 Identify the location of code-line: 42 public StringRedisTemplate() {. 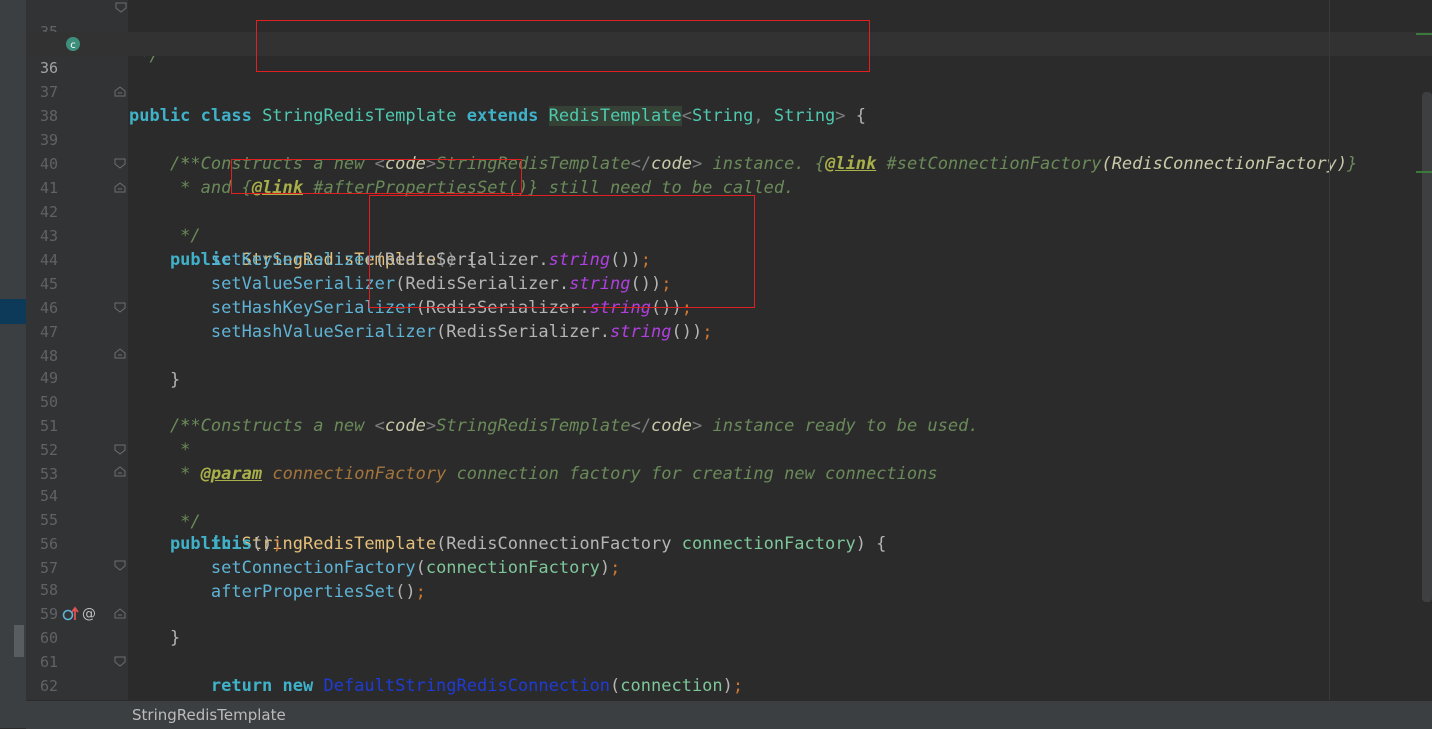
(729, 223).